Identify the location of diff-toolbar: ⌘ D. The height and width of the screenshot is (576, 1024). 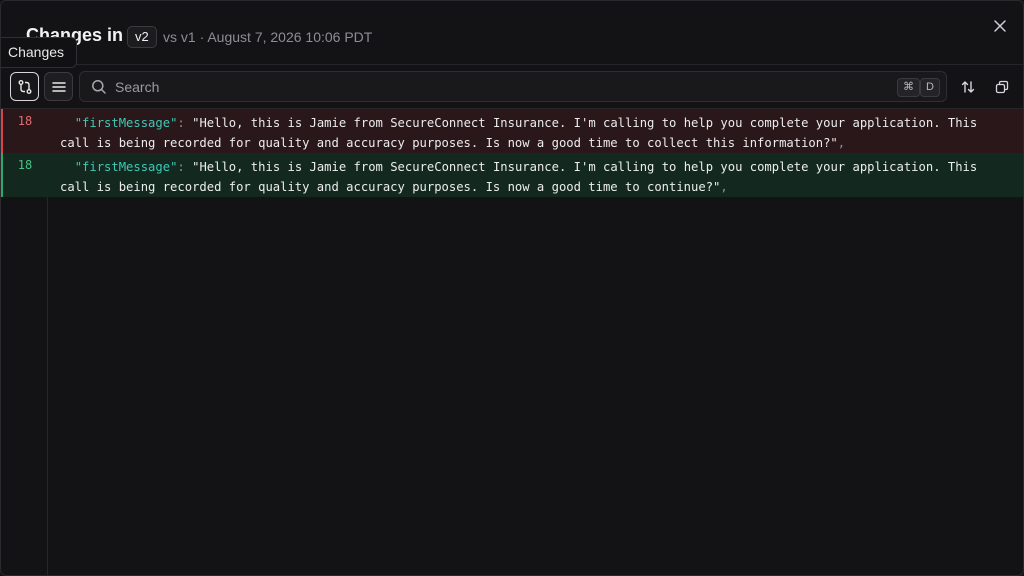
(512, 87).